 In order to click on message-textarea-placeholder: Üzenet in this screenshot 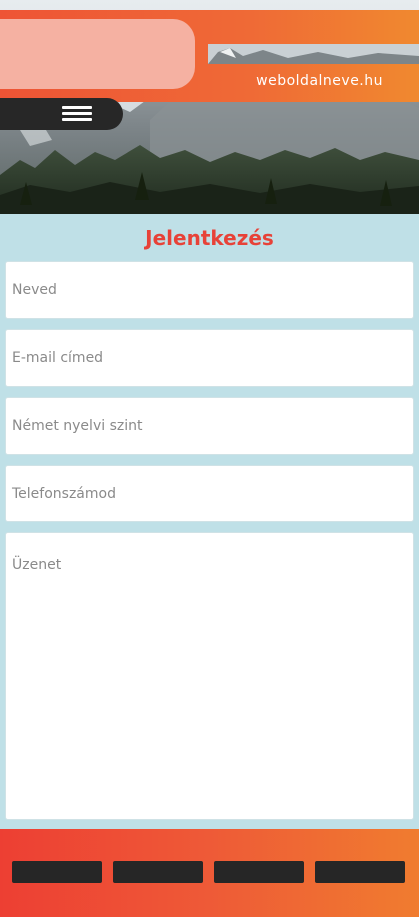, I will do `click(37, 565)`.